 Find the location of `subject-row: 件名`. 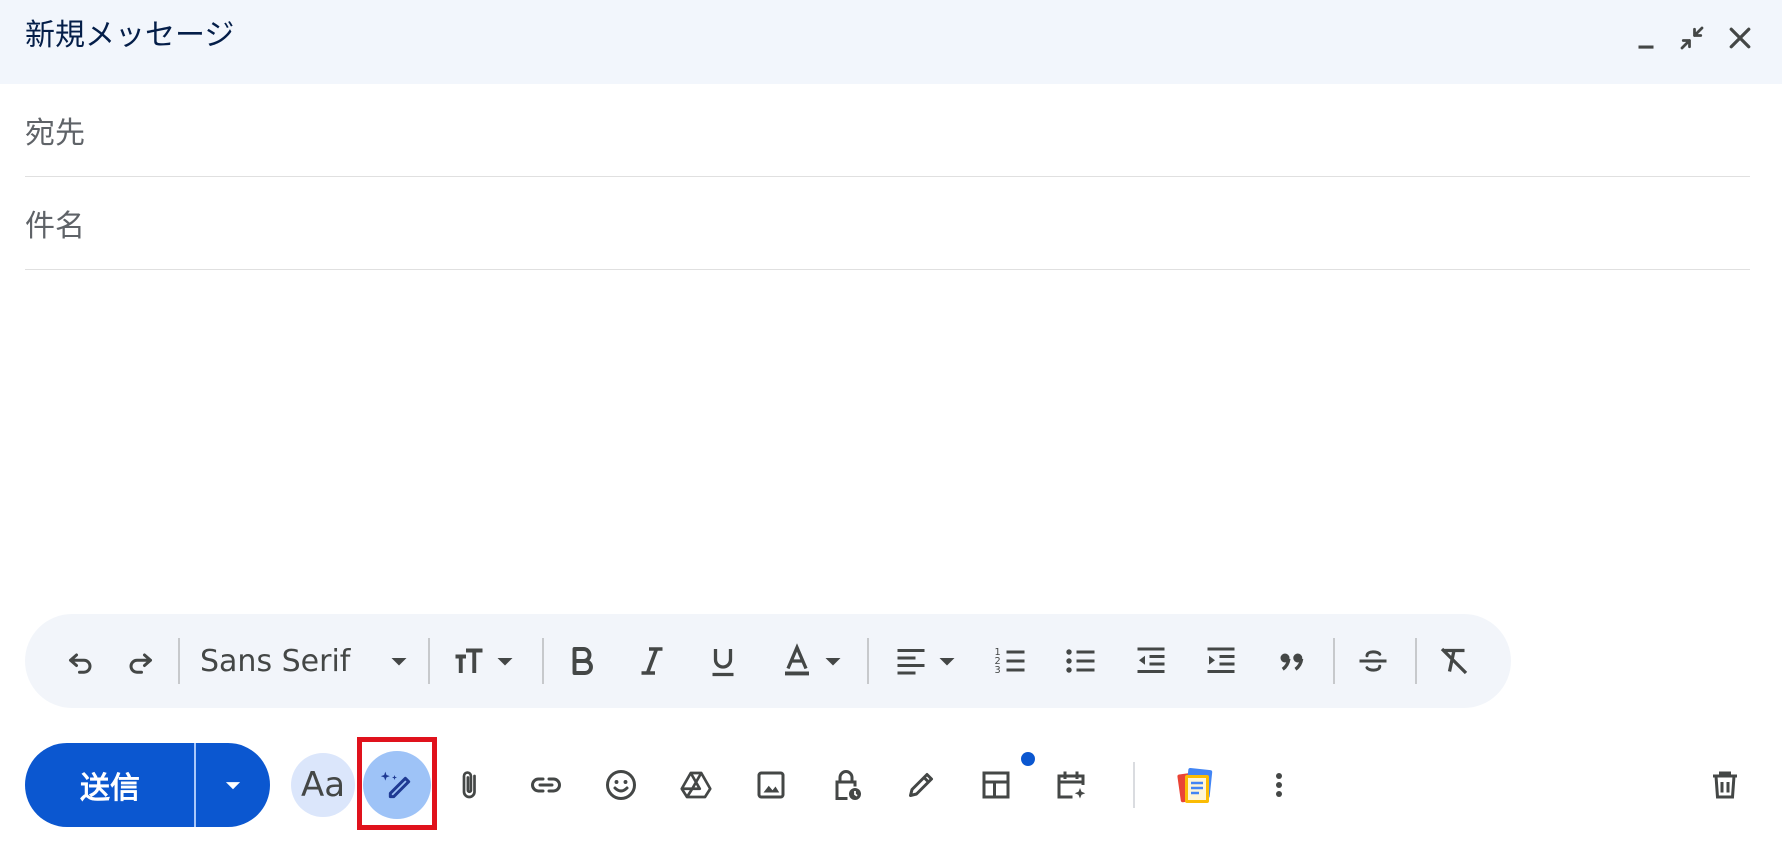

subject-row: 件名 is located at coordinates (887, 223).